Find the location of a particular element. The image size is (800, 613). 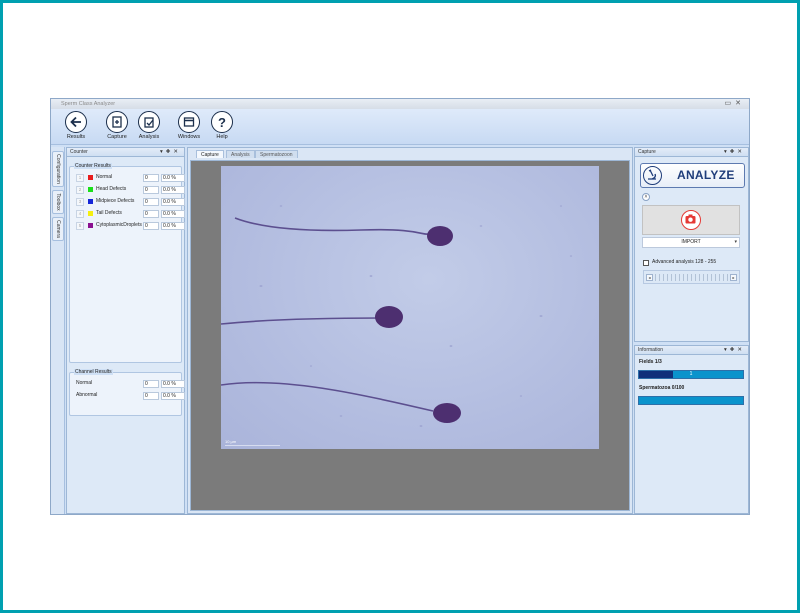

help-label: Help is located at coordinates (222, 137).